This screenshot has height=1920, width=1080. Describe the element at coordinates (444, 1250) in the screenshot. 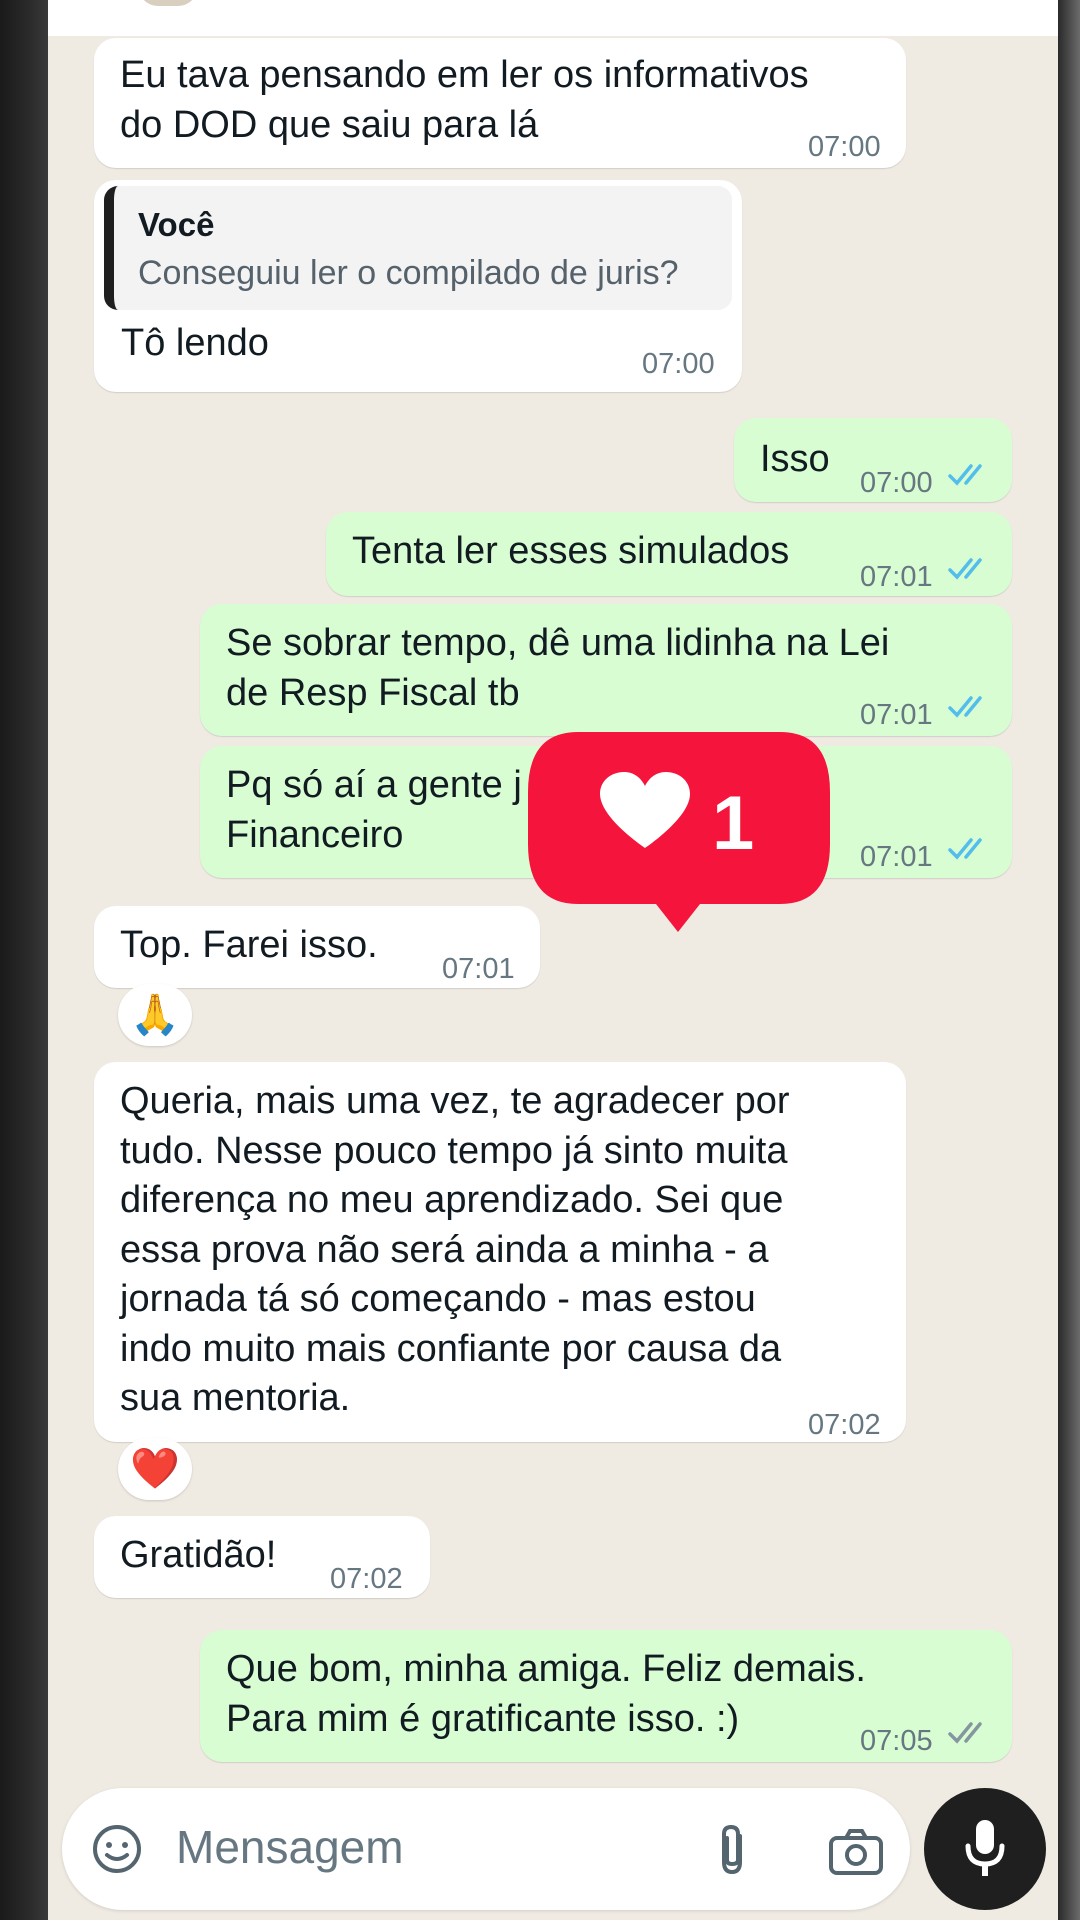

I see `message-text: essa prova não será ainda a minha - a` at that location.